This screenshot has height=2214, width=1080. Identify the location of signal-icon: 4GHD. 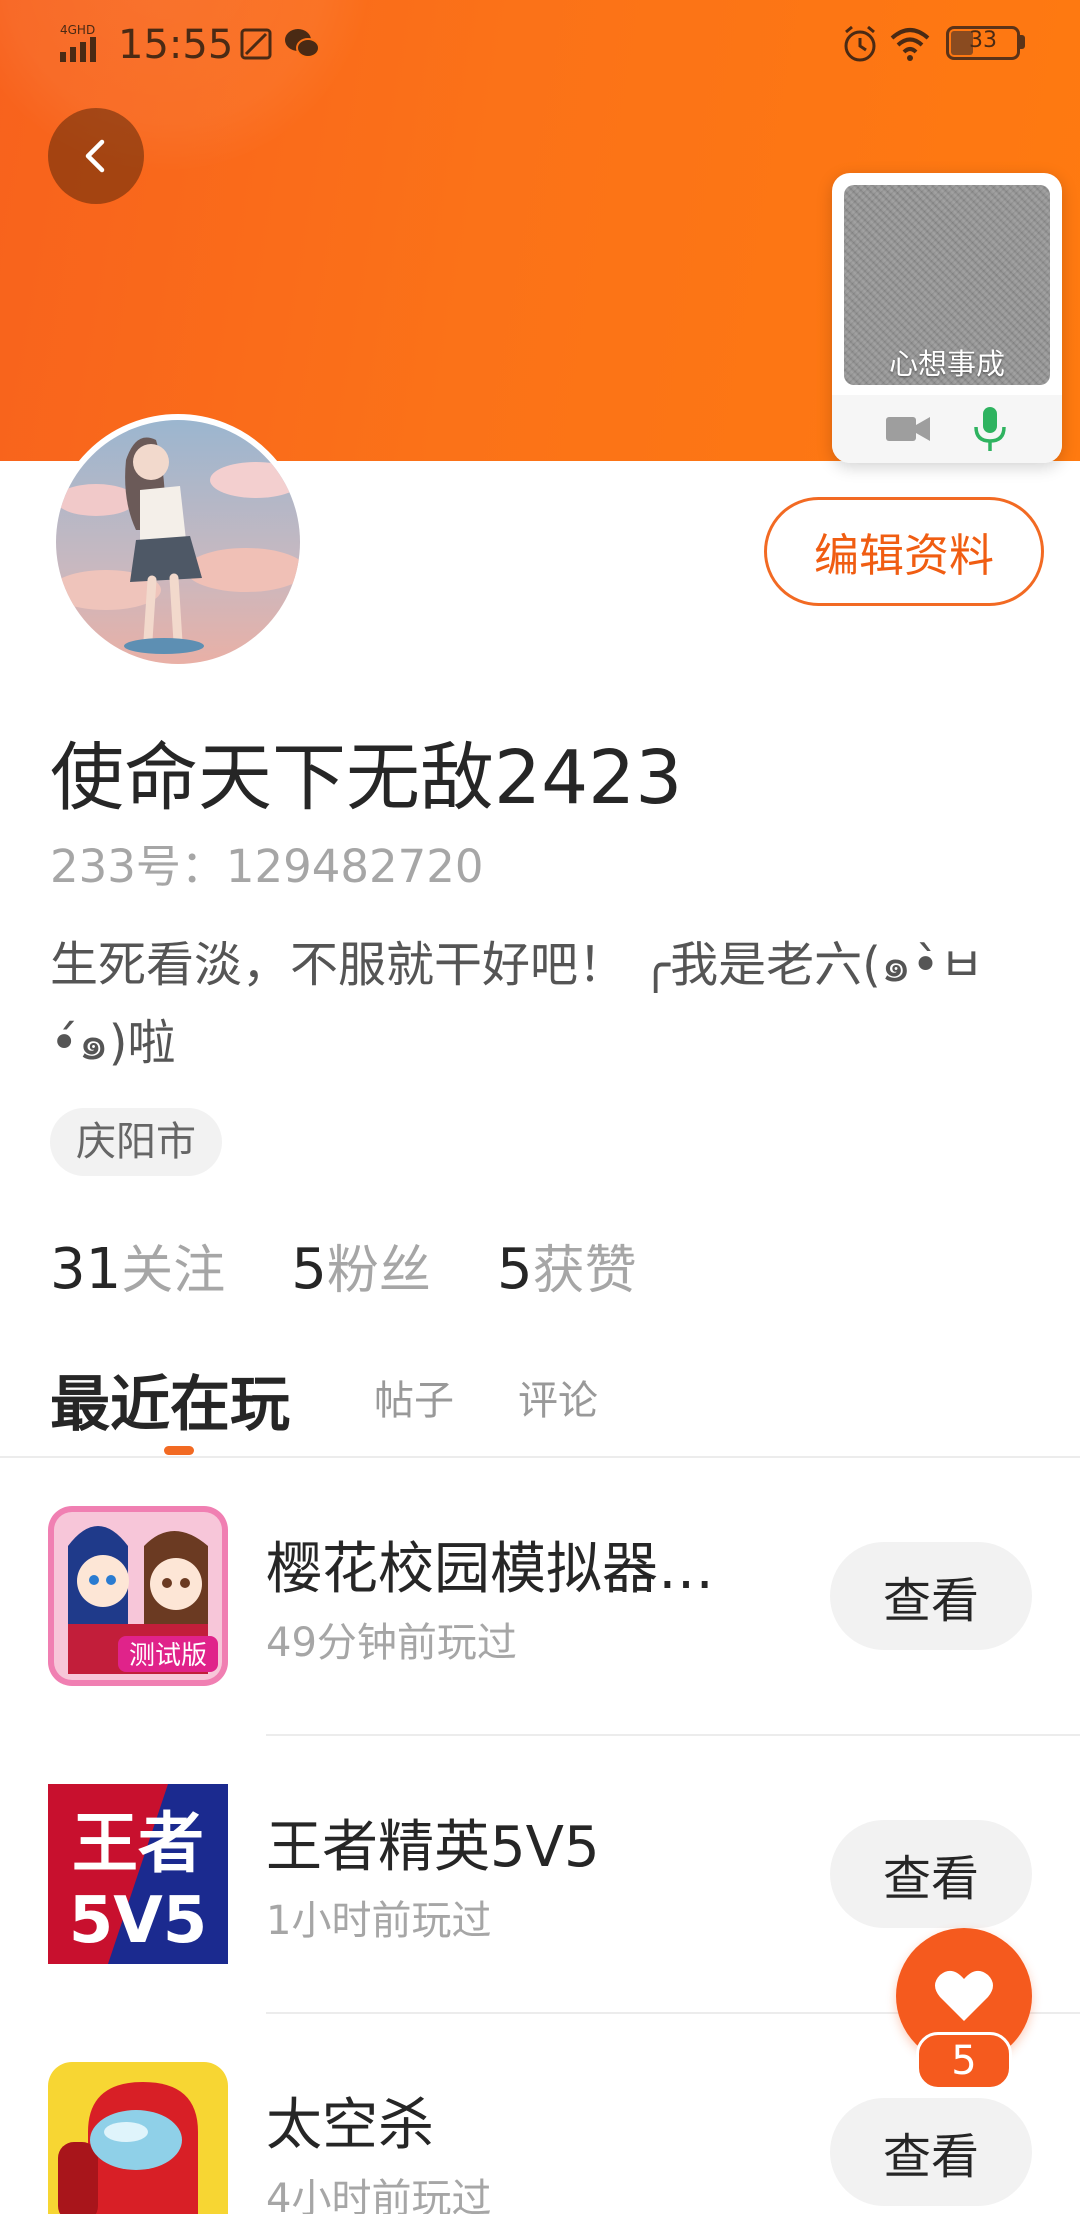
(78, 42).